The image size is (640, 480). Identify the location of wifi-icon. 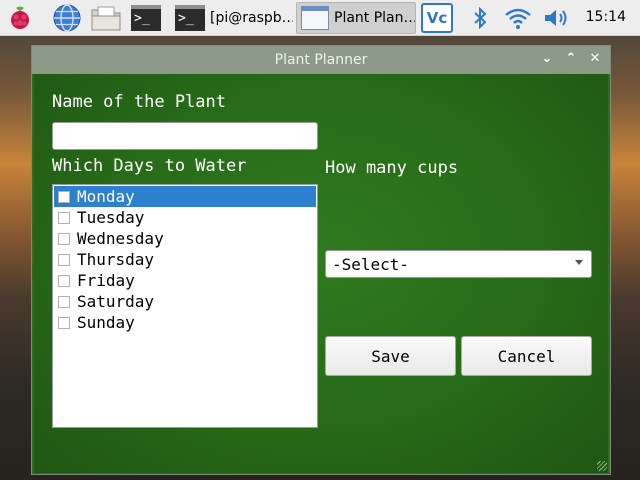
(518, 18).